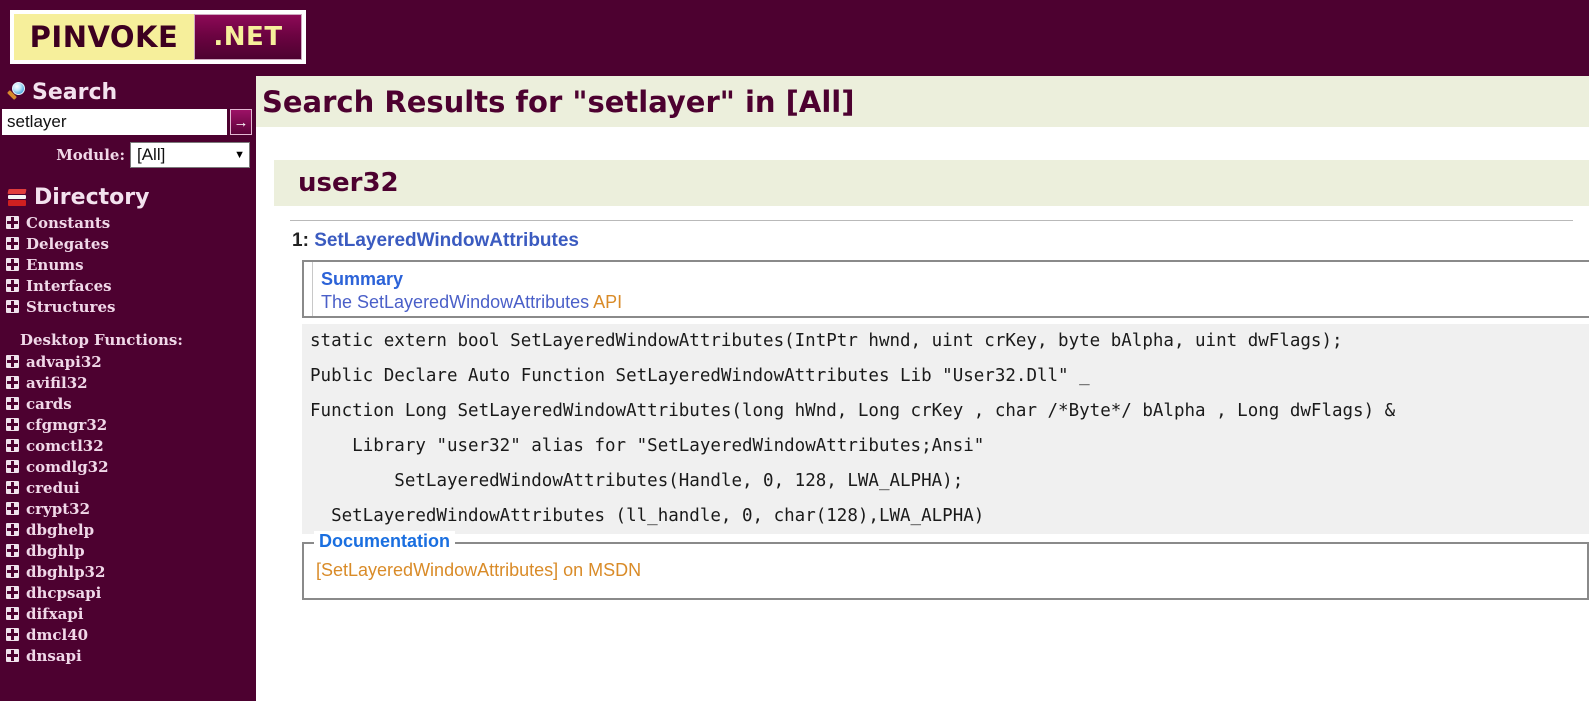 Image resolution: width=1589 pixels, height=701 pixels. What do you see at coordinates (362, 279) in the screenshot?
I see `summary-legend: Summary` at bounding box center [362, 279].